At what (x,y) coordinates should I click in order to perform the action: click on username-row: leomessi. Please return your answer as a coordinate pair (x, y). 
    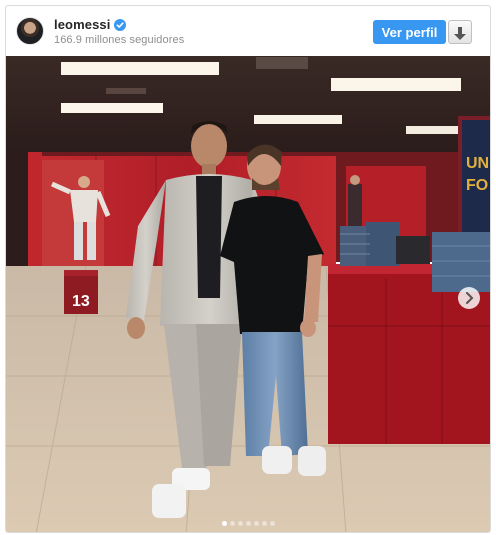
    Looking at the image, I should click on (119, 24).